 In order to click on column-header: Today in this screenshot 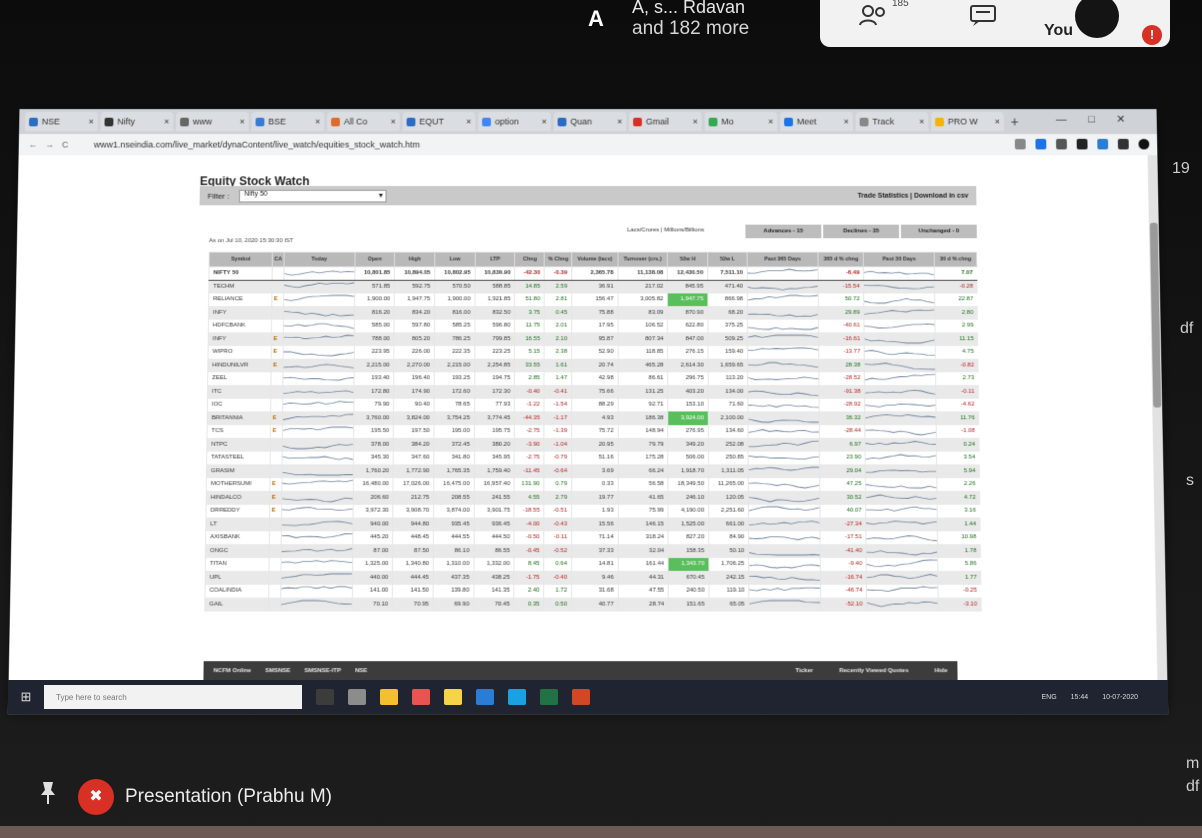, I will do `click(319, 259)`.